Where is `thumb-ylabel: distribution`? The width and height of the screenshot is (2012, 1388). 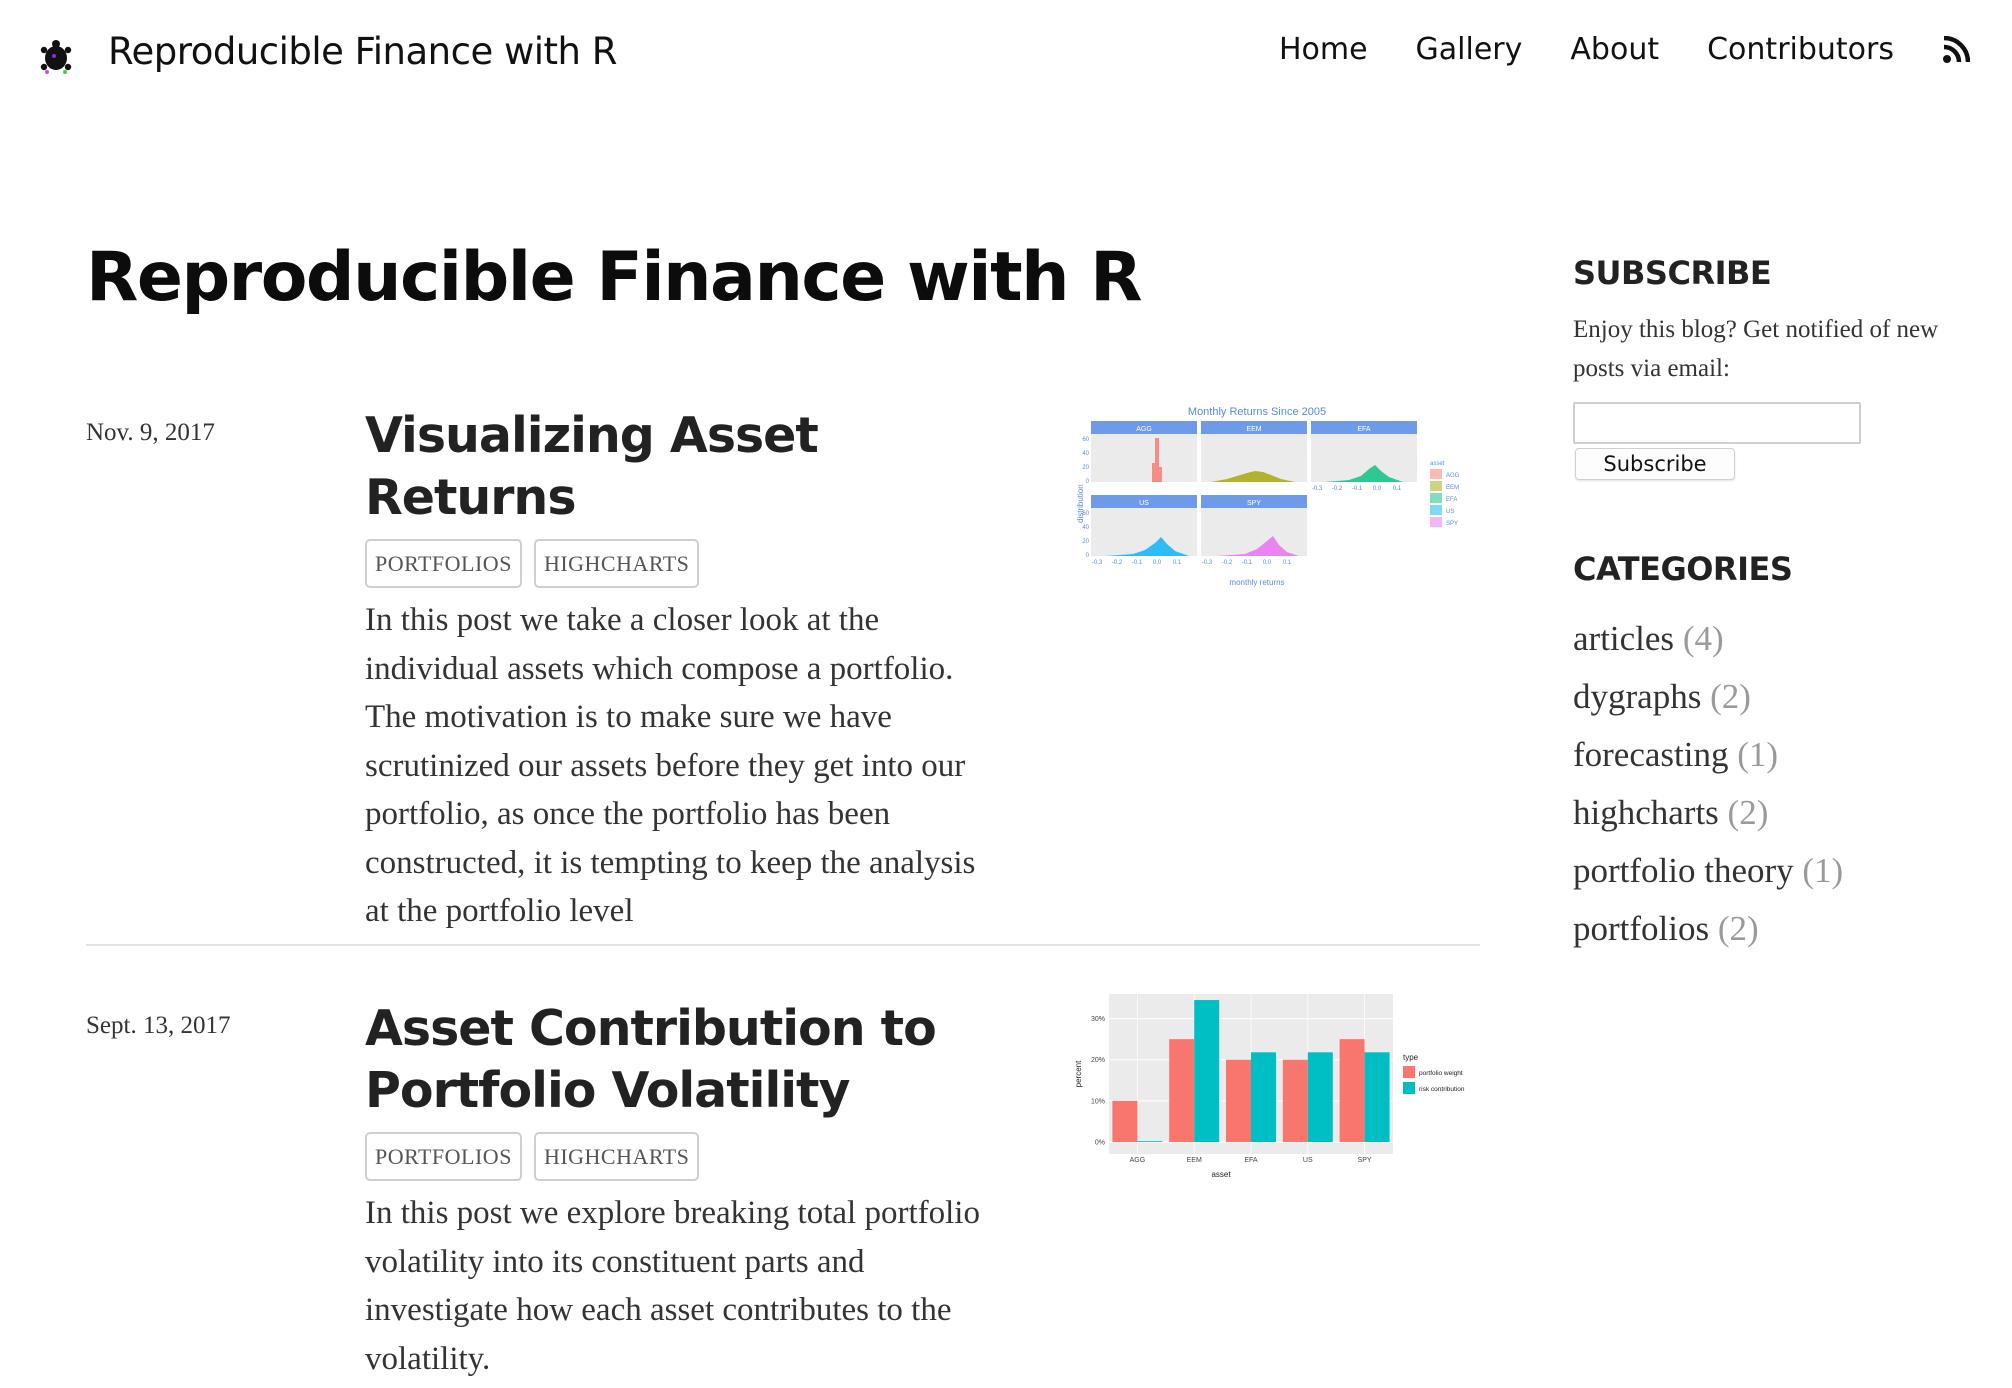
thumb-ylabel: distribution is located at coordinates (1081, 503).